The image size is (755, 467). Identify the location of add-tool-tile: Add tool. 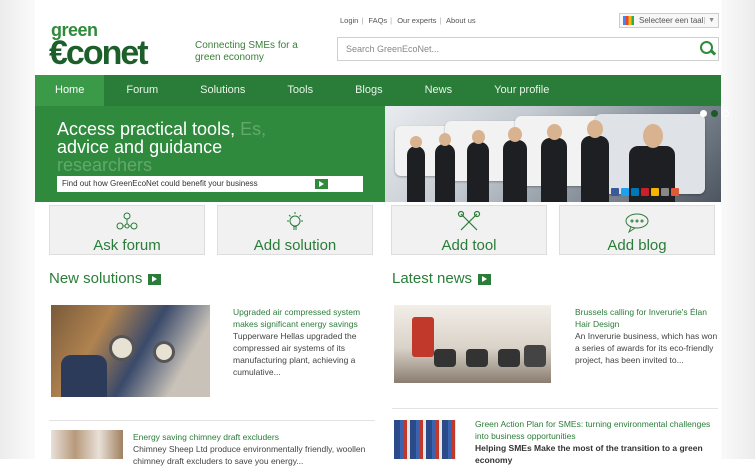
(469, 230).